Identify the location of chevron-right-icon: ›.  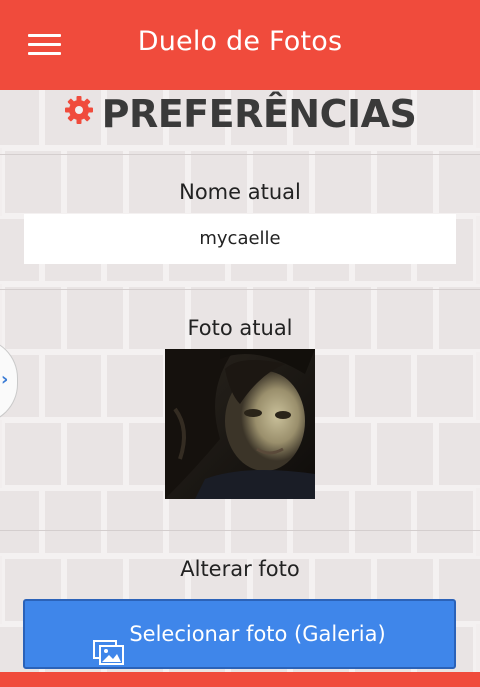
(5, 379).